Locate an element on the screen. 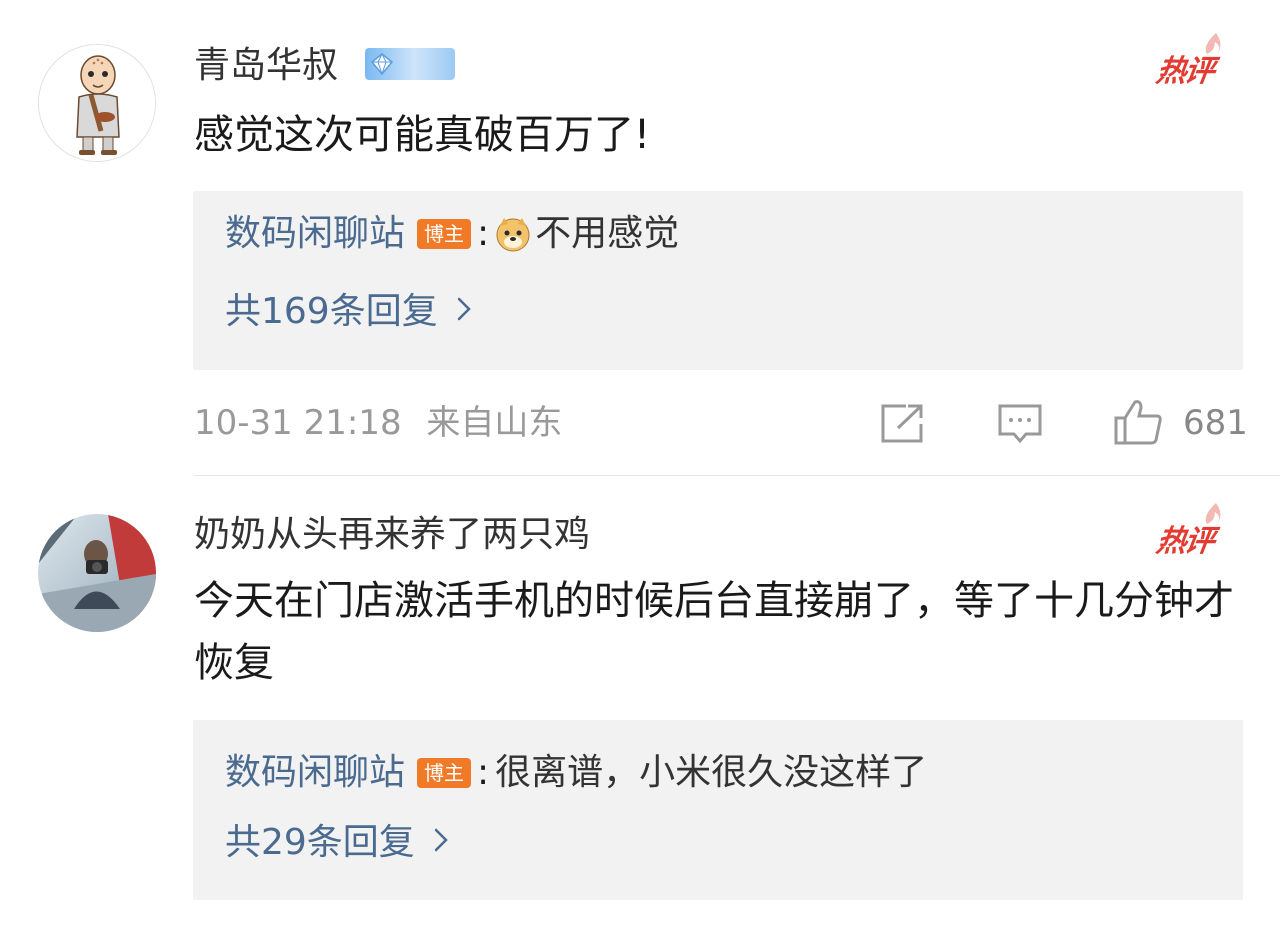  reply-line: 数码闲聊站 博主 : 很离谱，小米很久没这样了 is located at coordinates (576, 773).